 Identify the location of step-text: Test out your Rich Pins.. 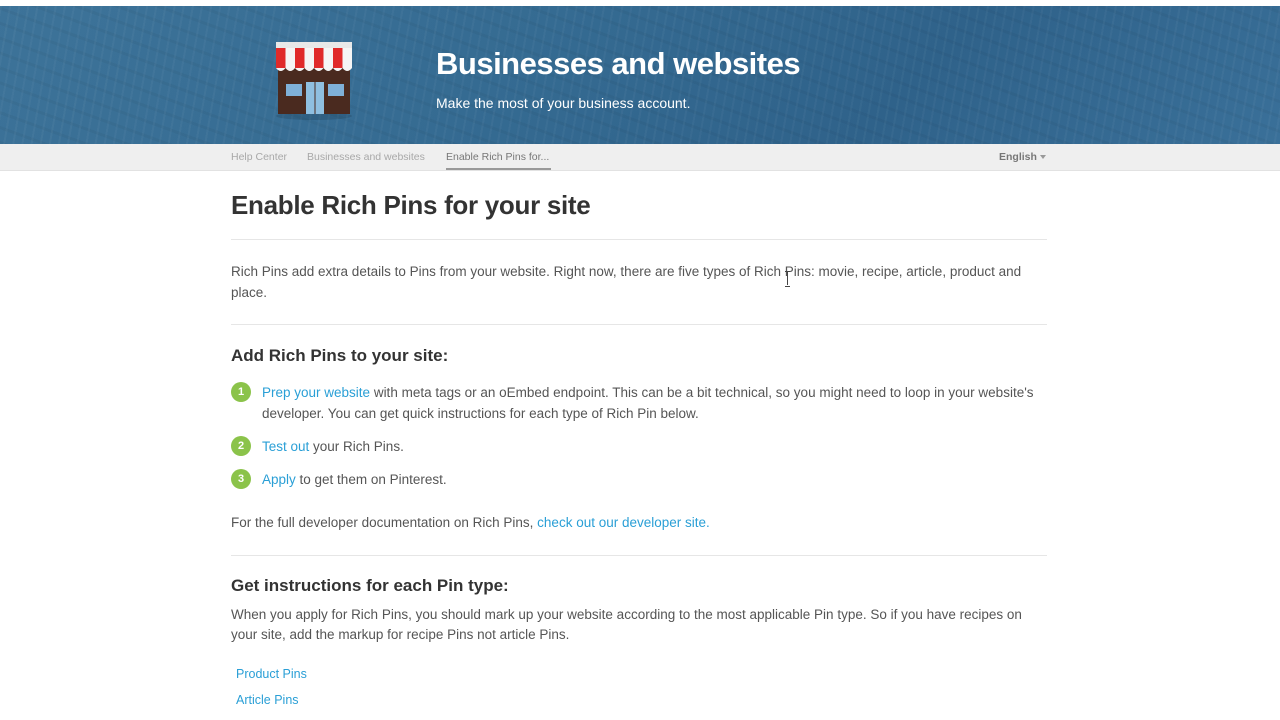
(654, 446).